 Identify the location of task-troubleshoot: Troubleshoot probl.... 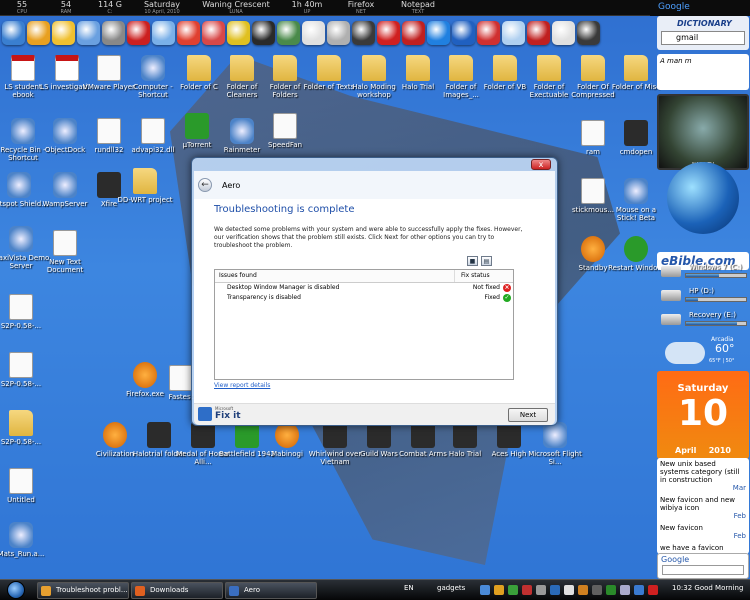
(83, 590).